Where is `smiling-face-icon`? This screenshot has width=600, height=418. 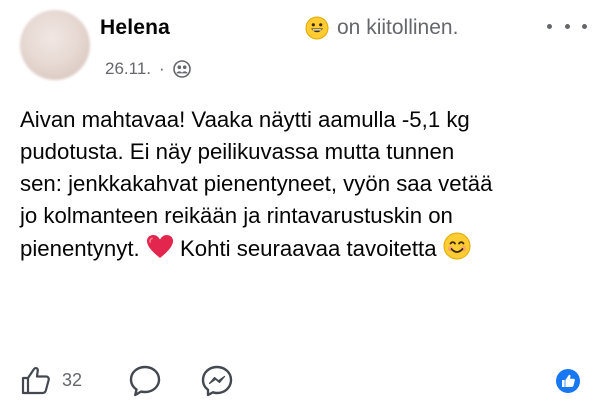
smiling-face-icon is located at coordinates (457, 246).